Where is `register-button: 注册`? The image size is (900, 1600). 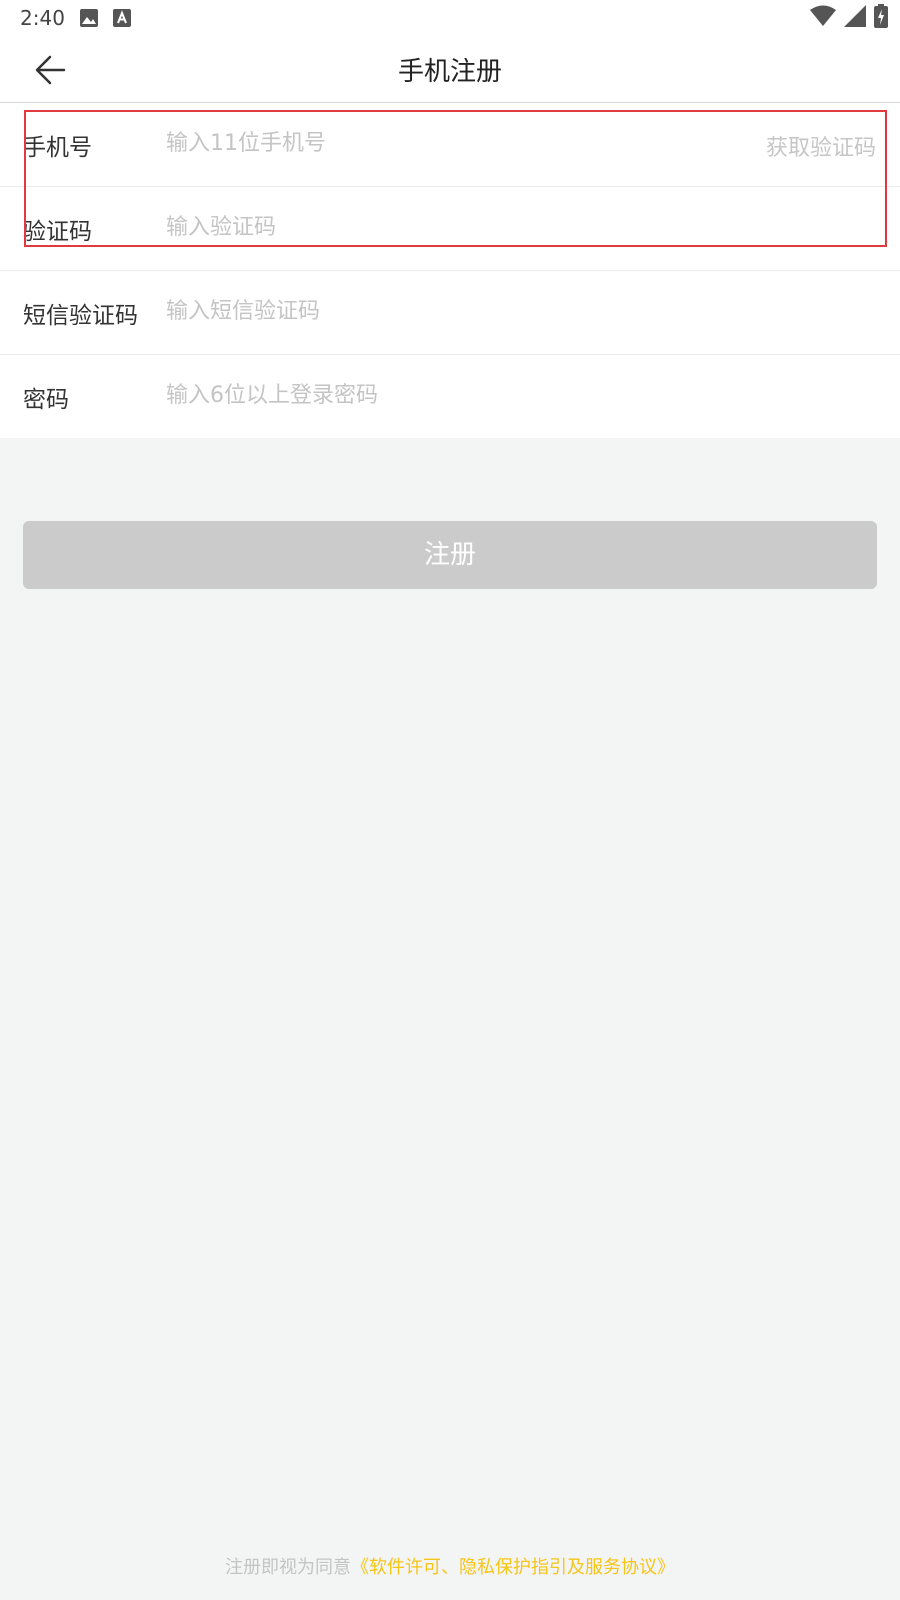
register-button: 注册 is located at coordinates (450, 555).